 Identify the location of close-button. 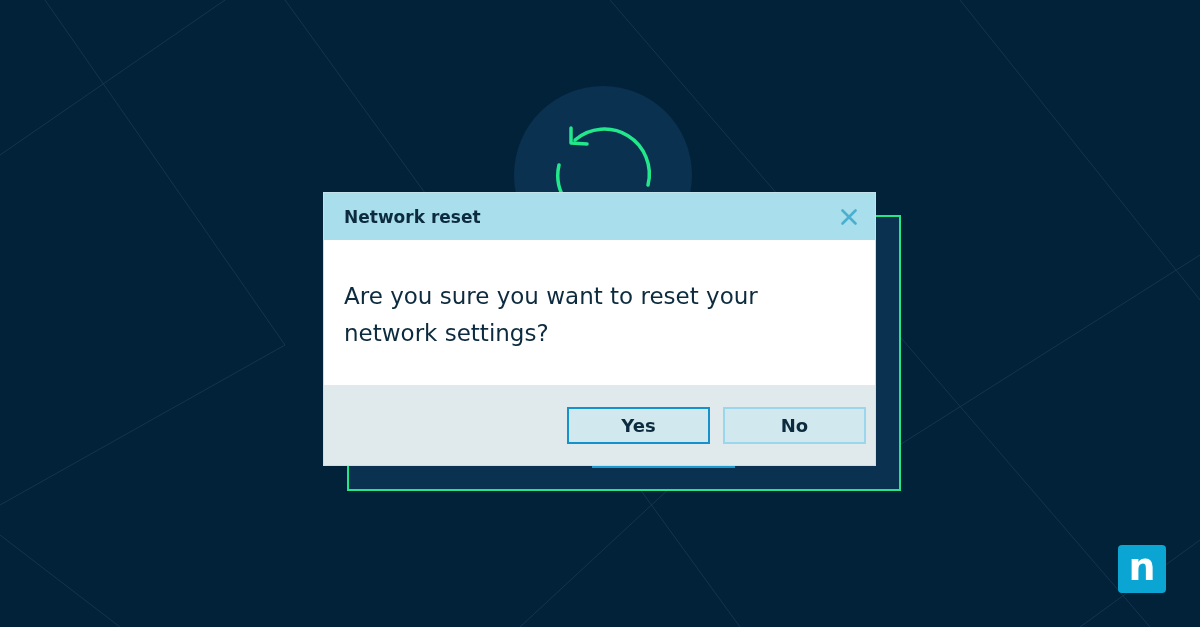
(849, 216).